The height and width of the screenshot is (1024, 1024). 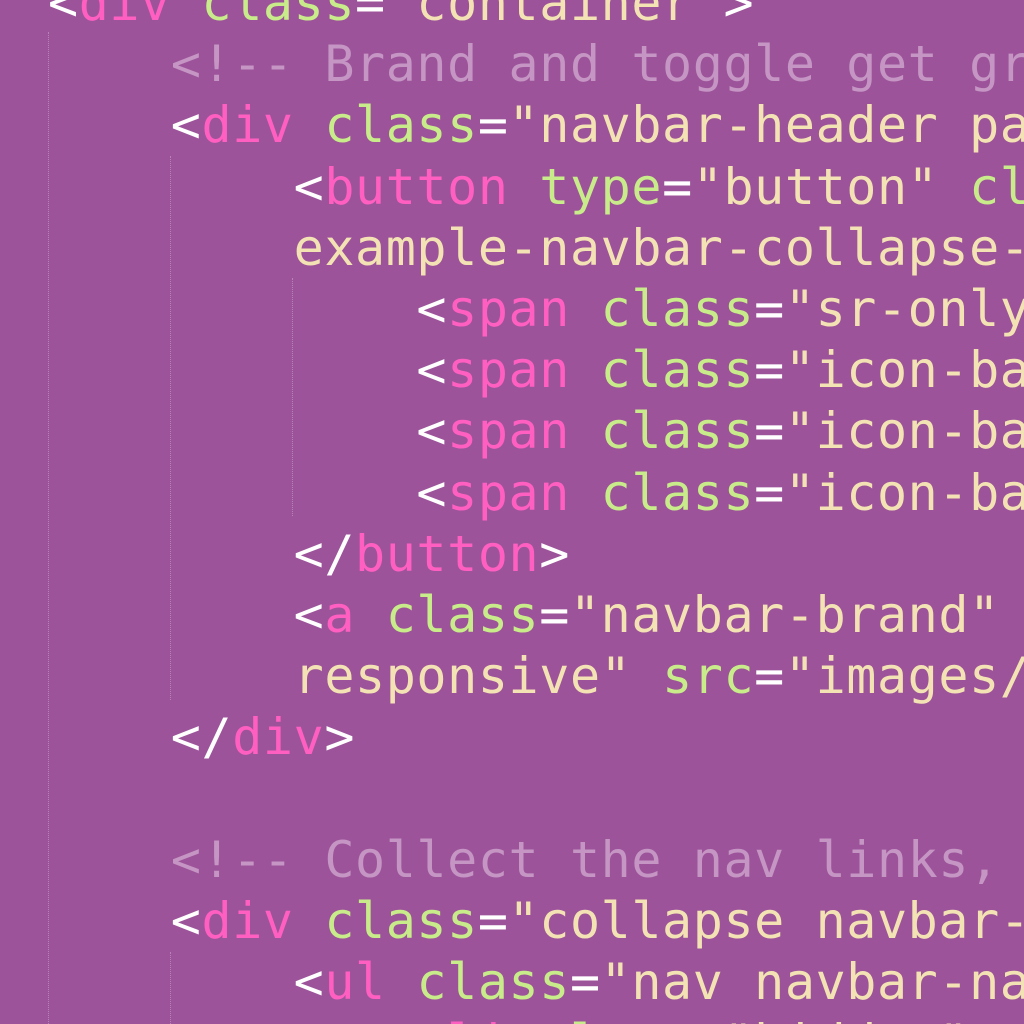 I want to click on code-token-string-value: "container", so click(x=554, y=16).